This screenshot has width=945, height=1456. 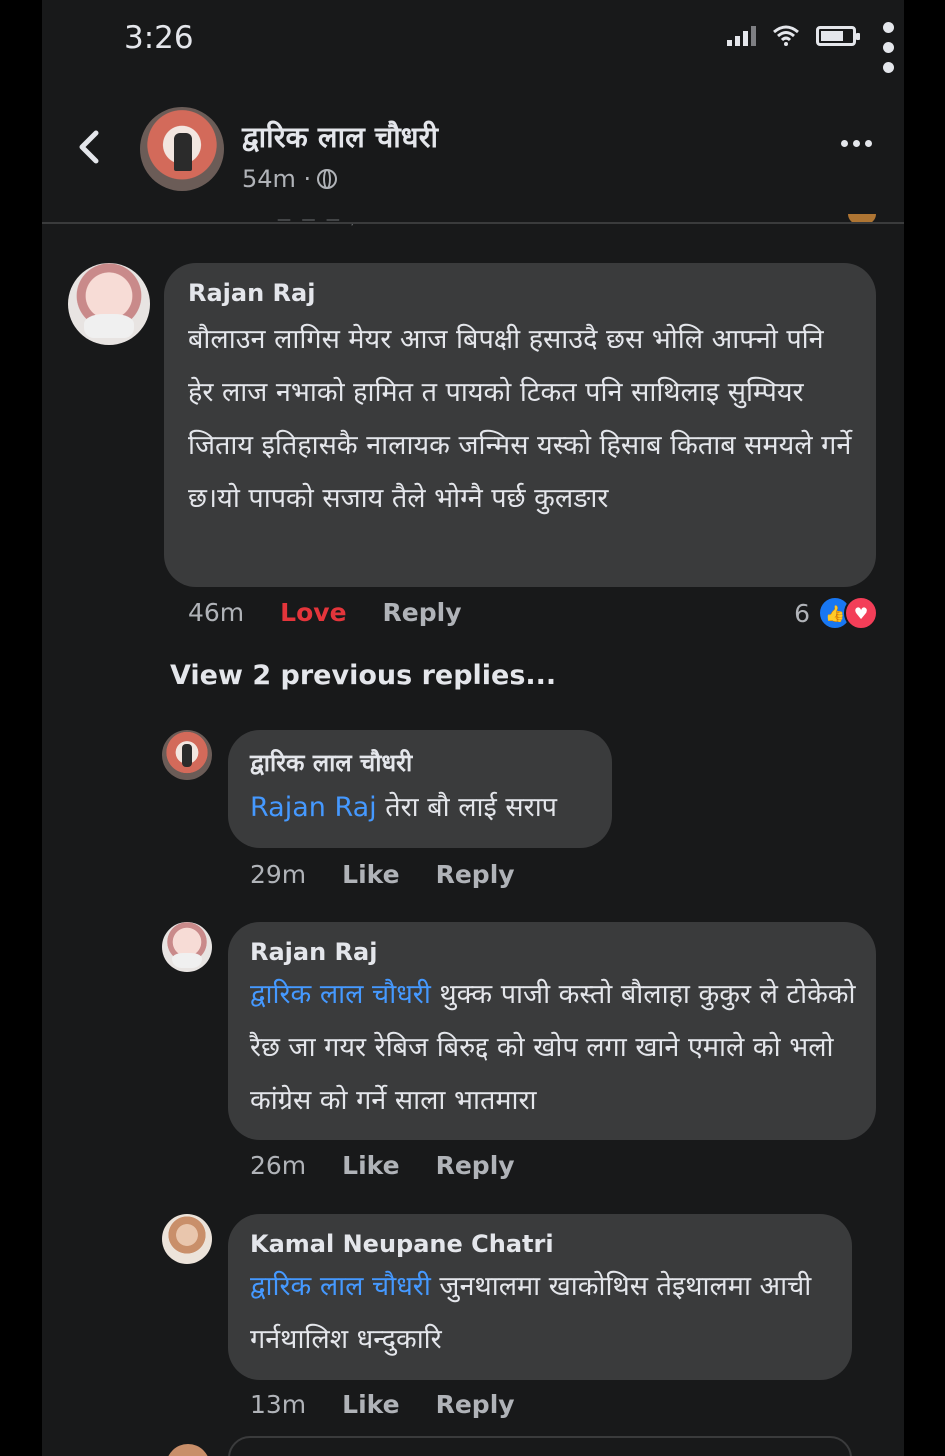 I want to click on post-time: 54m ·, so click(x=277, y=179).